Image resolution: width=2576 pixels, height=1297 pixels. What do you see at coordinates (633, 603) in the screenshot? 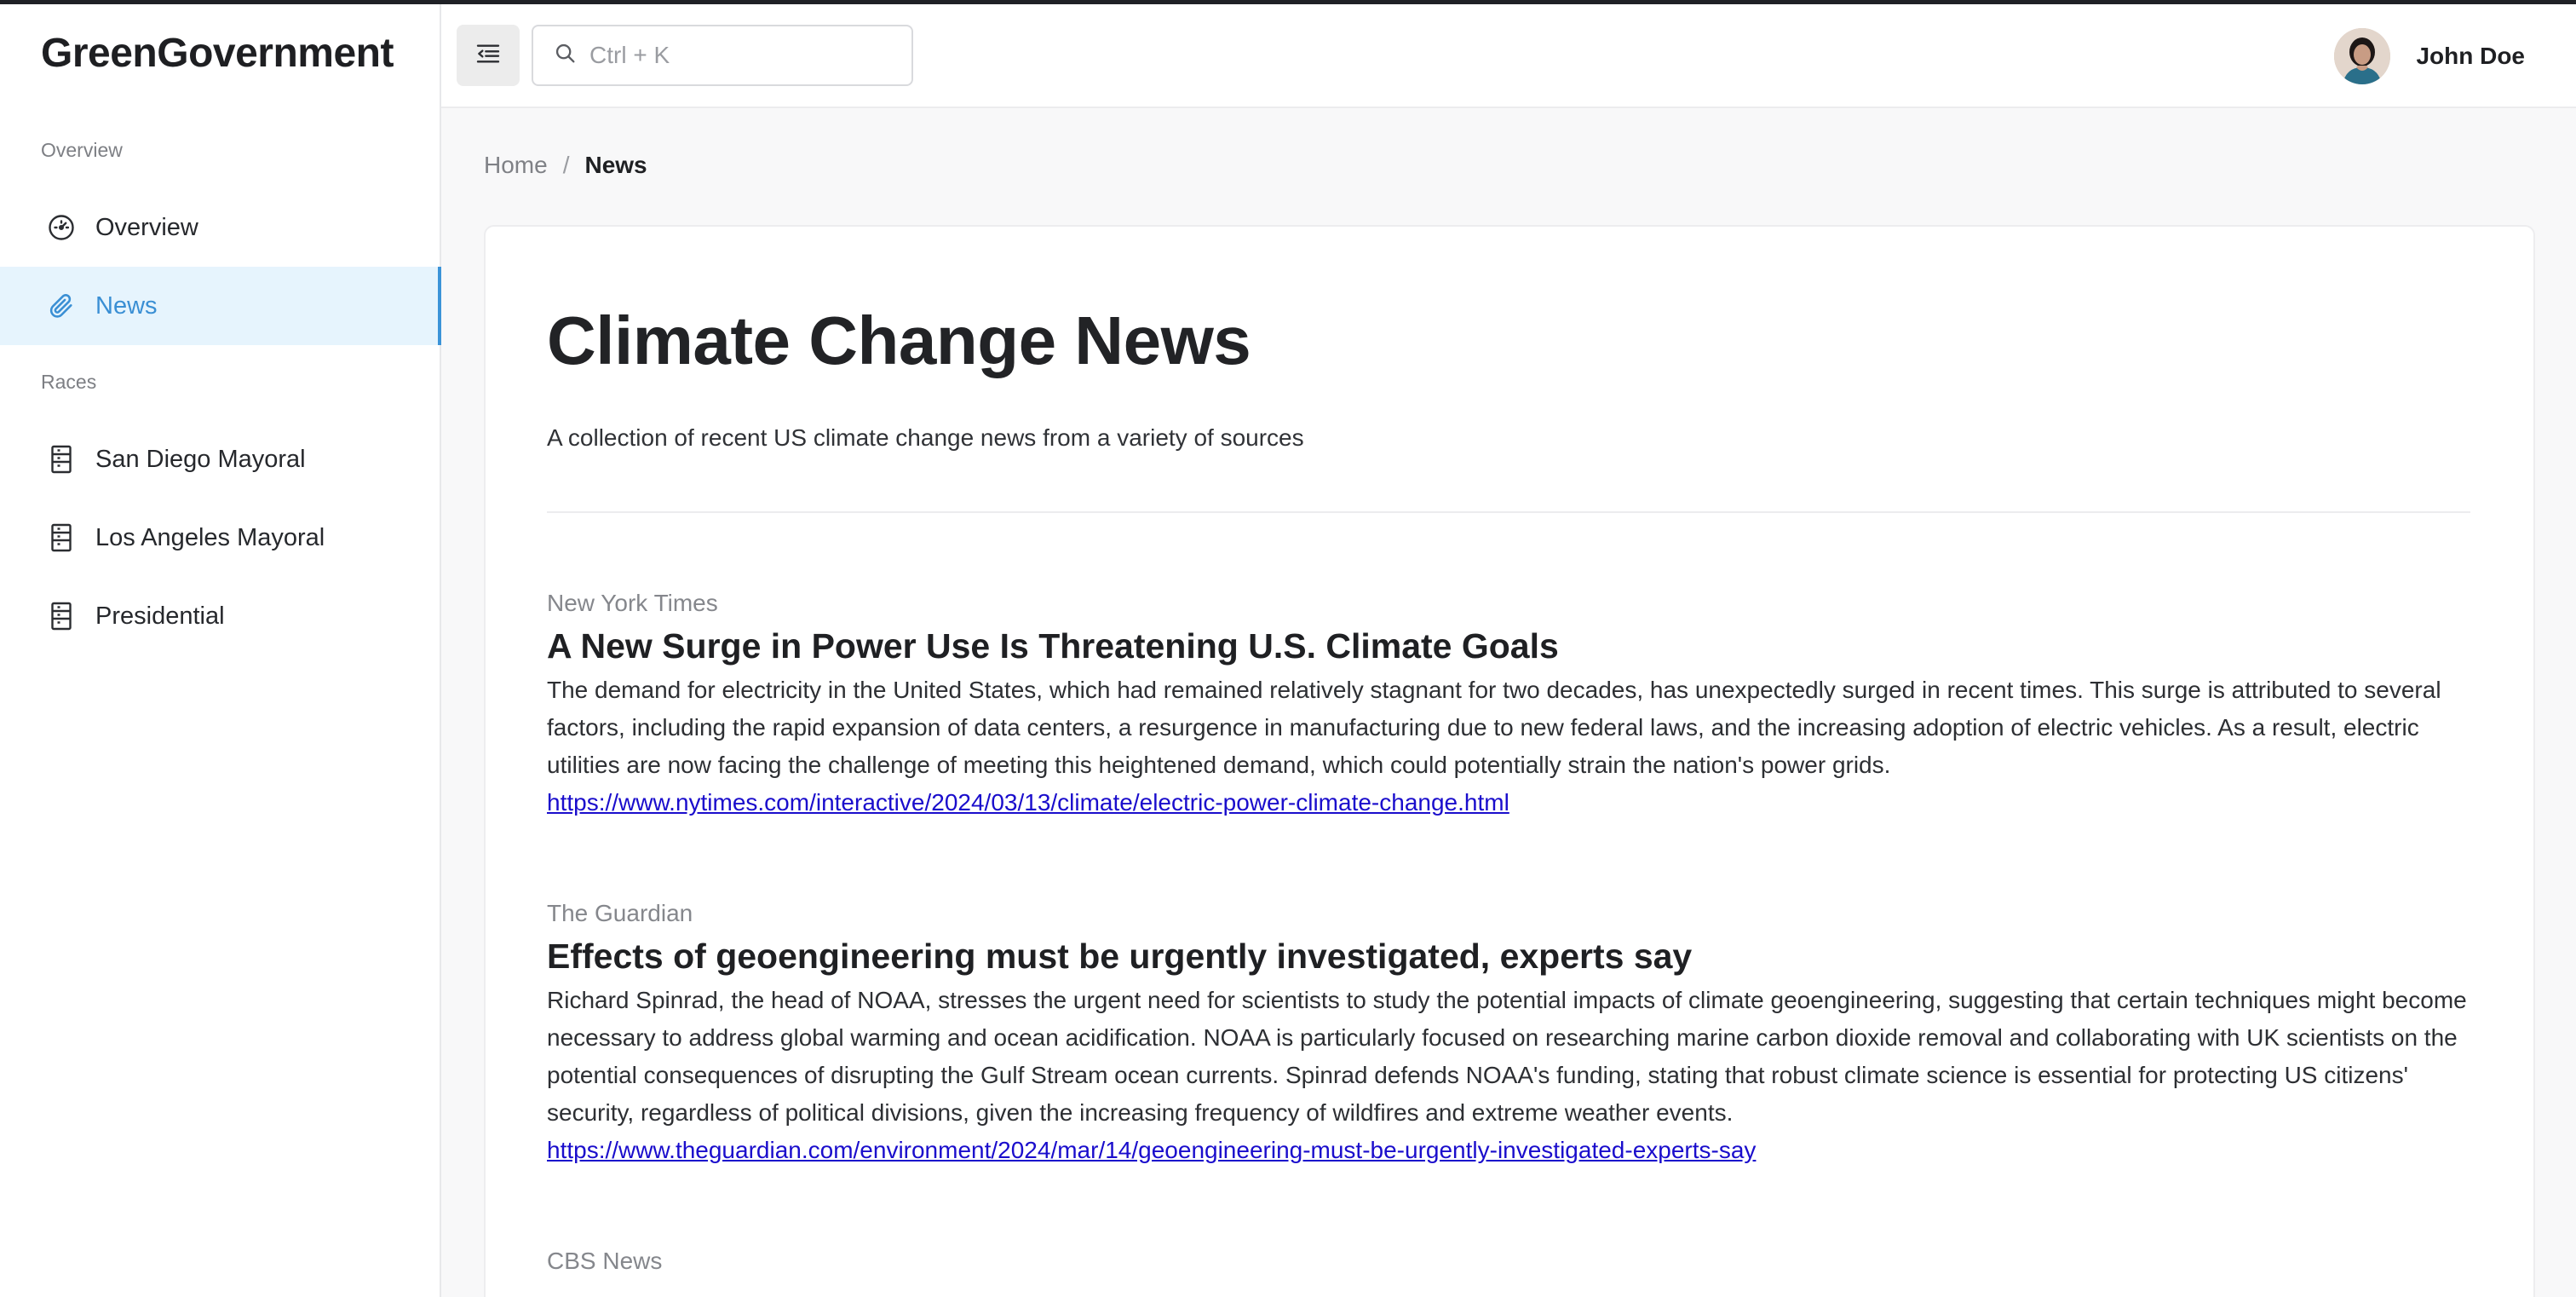
I see `article-source: New York Times` at bounding box center [633, 603].